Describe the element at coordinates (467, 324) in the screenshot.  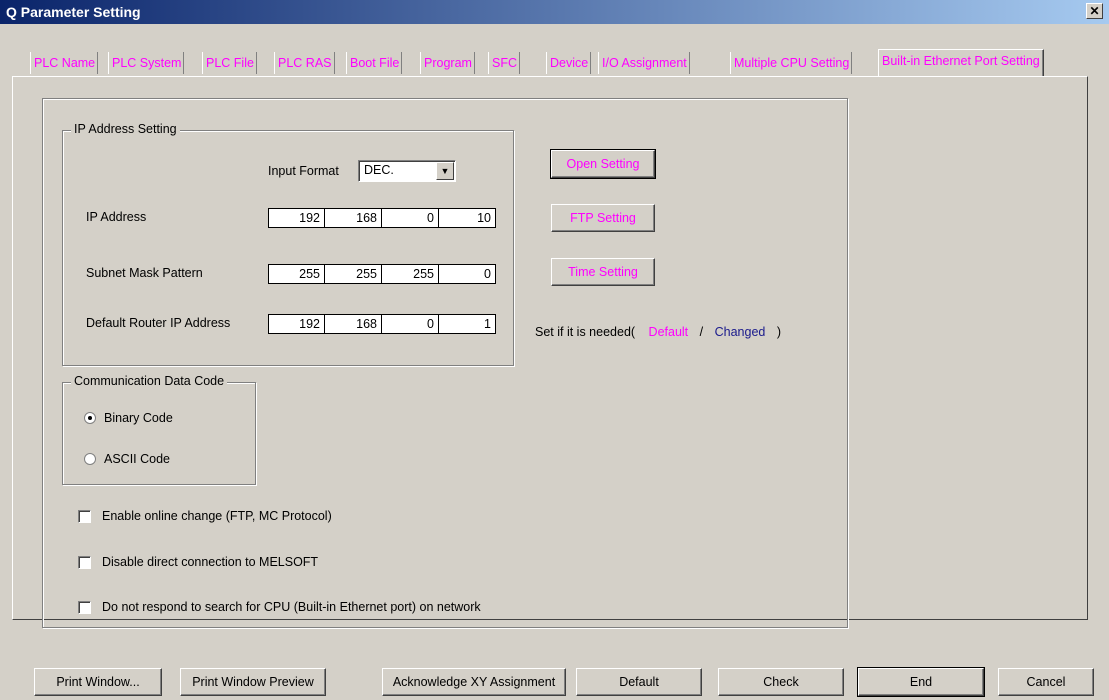
I see `router-octet-4: 1` at that location.